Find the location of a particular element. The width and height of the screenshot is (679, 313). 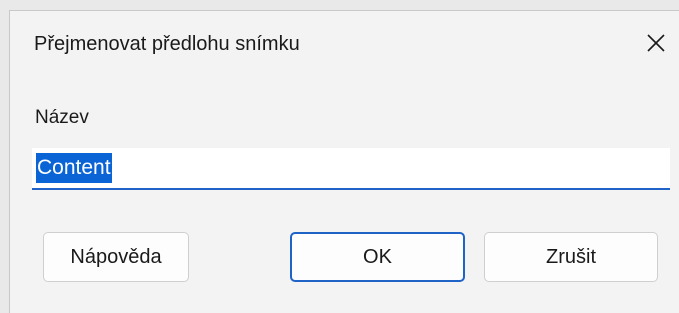

close-icon is located at coordinates (656, 43).